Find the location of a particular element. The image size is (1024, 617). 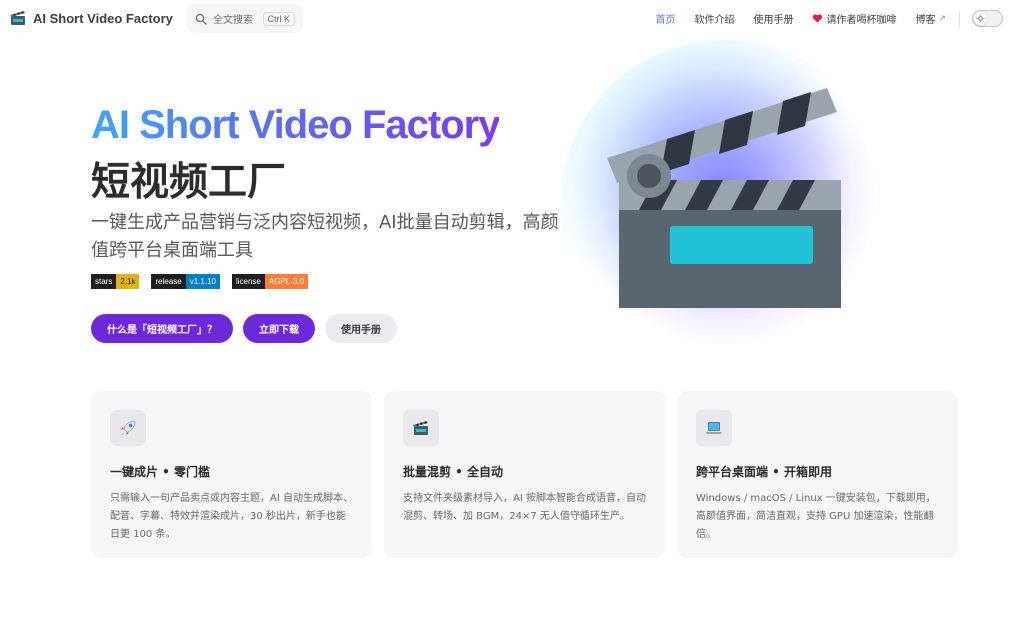

brand-link: AI Short Video Factory is located at coordinates (91, 18).